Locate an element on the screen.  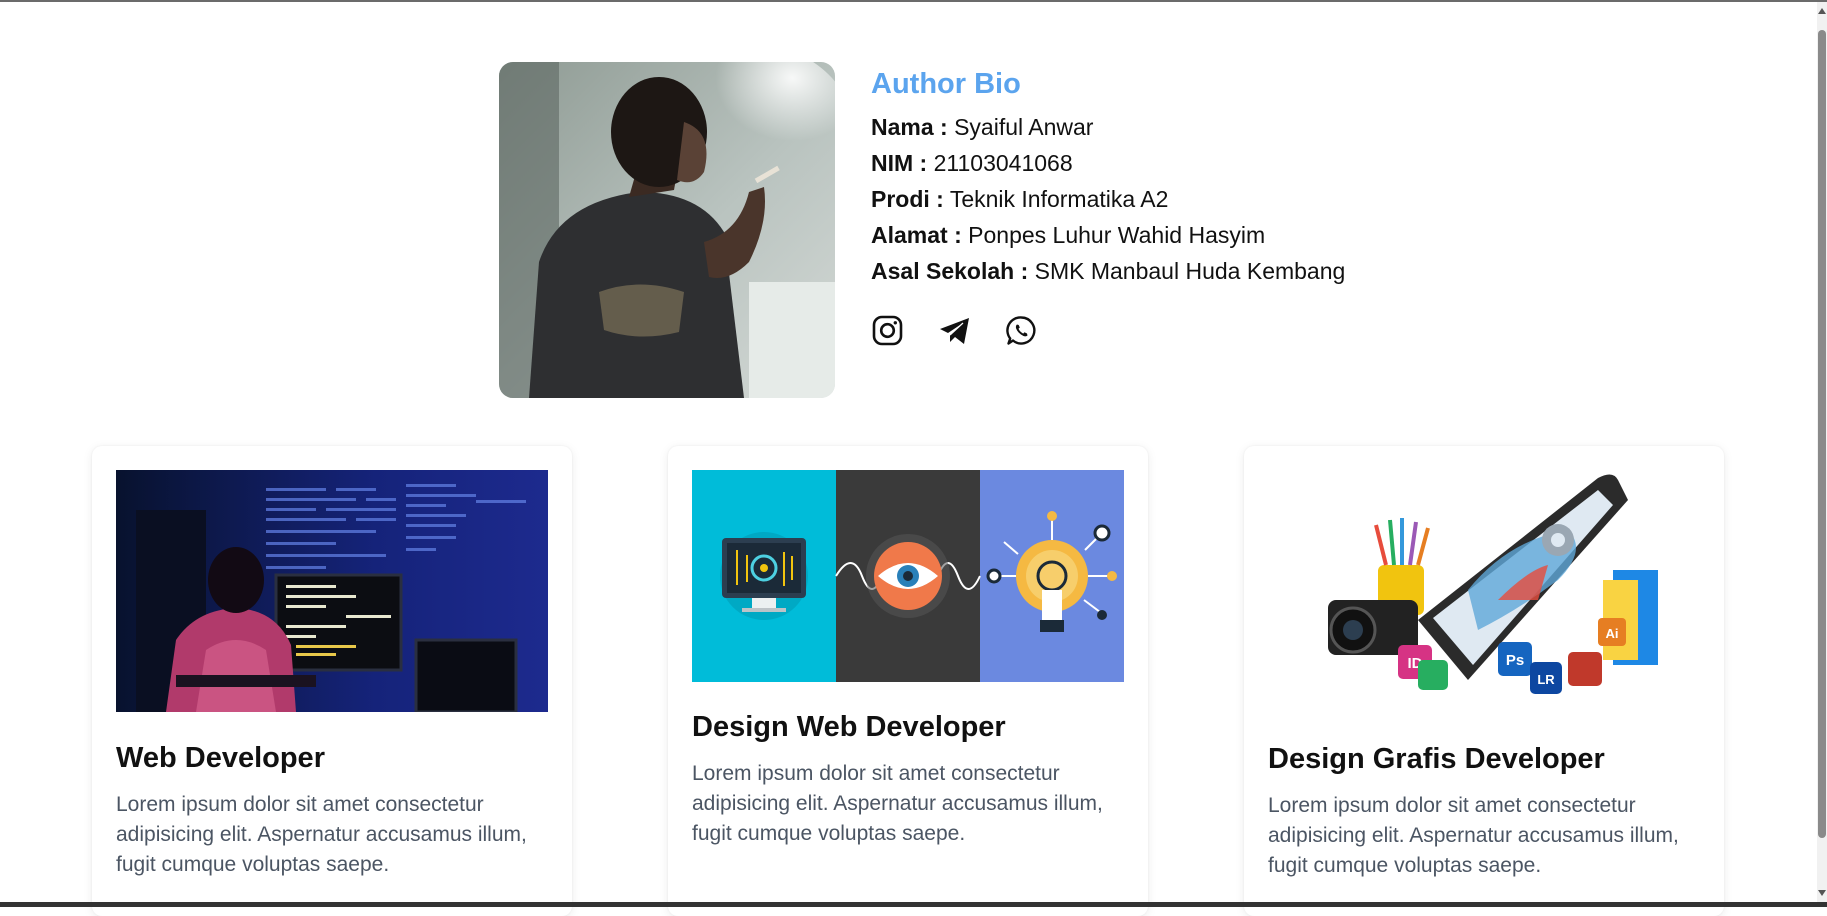
whatsapp-icon is located at coordinates (1021, 330).